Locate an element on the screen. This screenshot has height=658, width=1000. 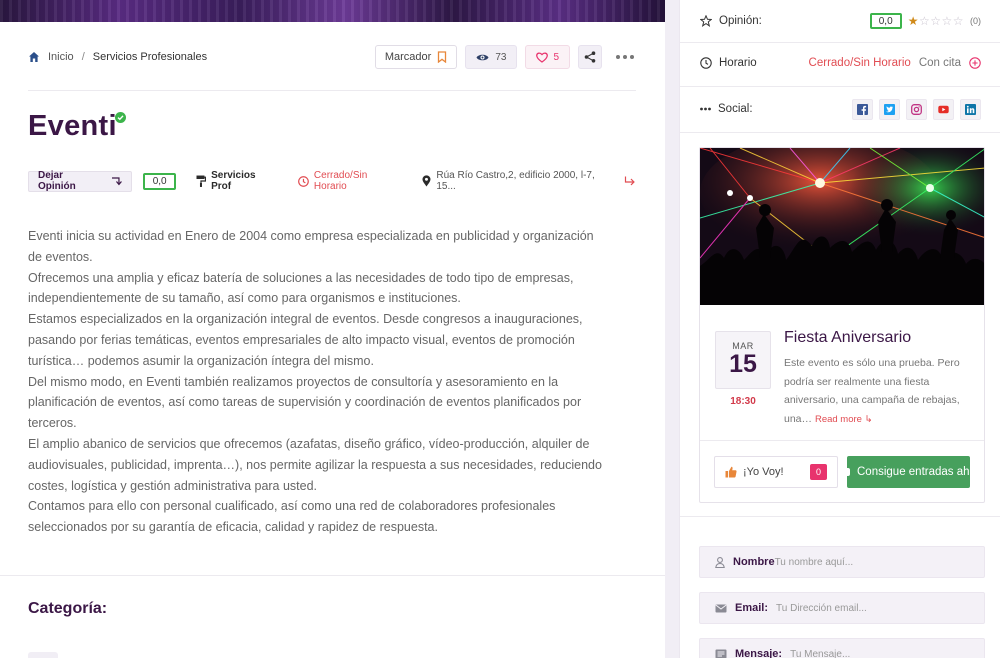
going-count: 0 is located at coordinates (818, 472).